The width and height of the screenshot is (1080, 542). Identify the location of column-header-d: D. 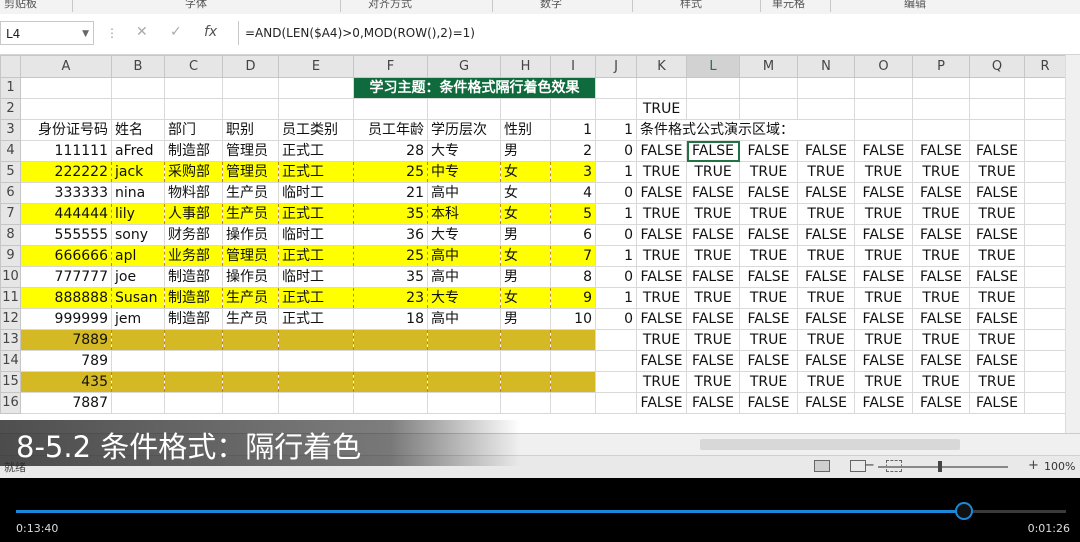
(250, 66).